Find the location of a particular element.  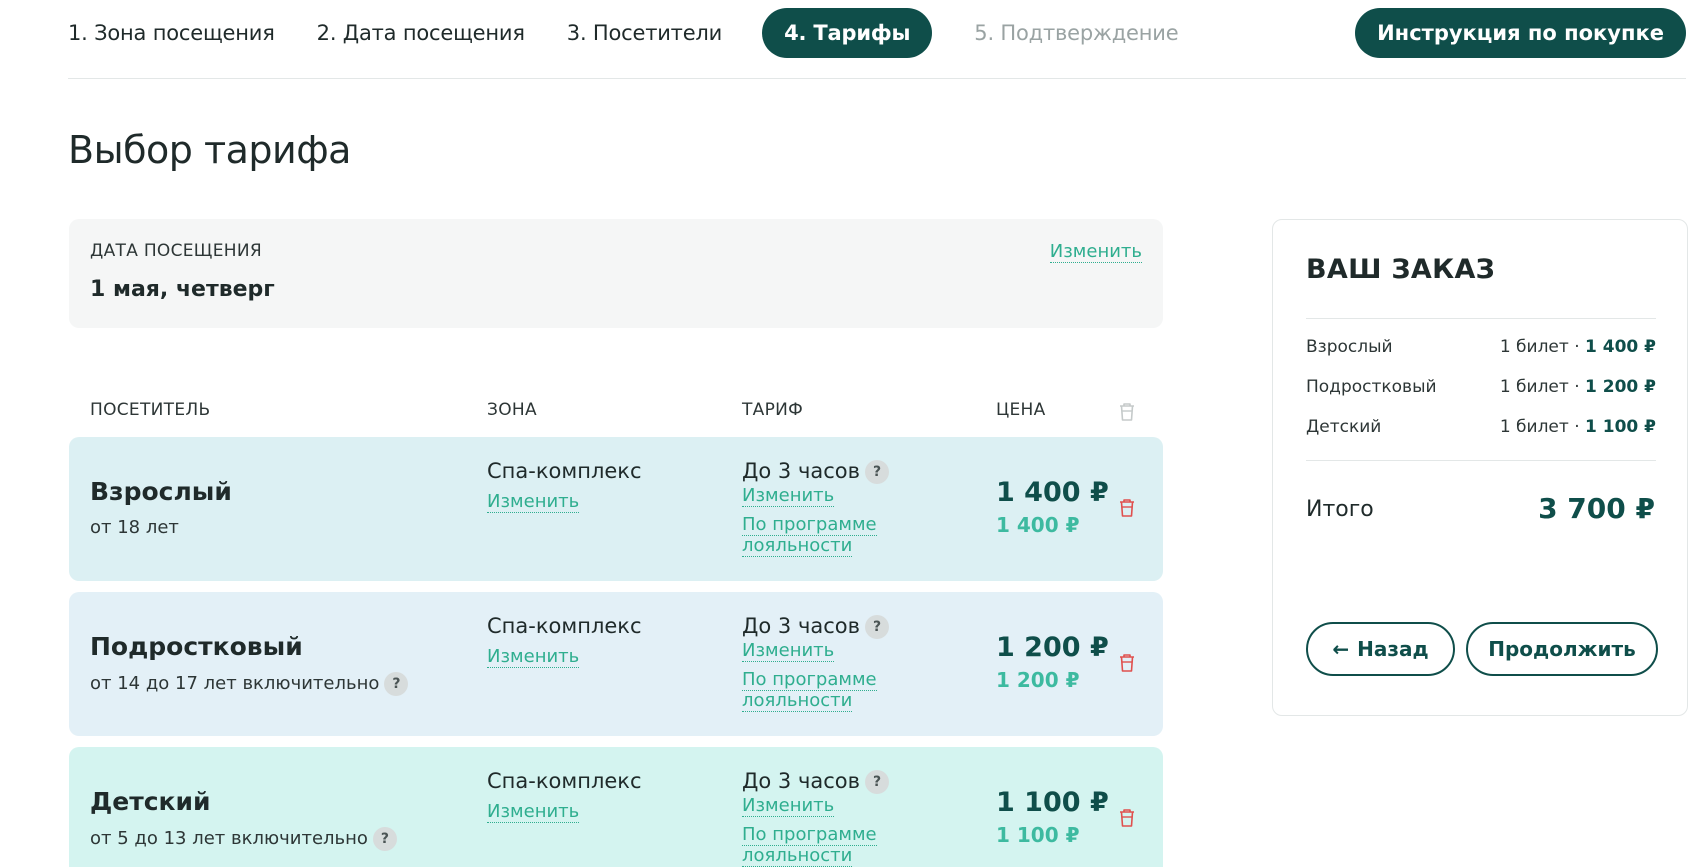

visit-date-label: ДАТА ПОСЕЩЕНИЯ is located at coordinates (176, 251).